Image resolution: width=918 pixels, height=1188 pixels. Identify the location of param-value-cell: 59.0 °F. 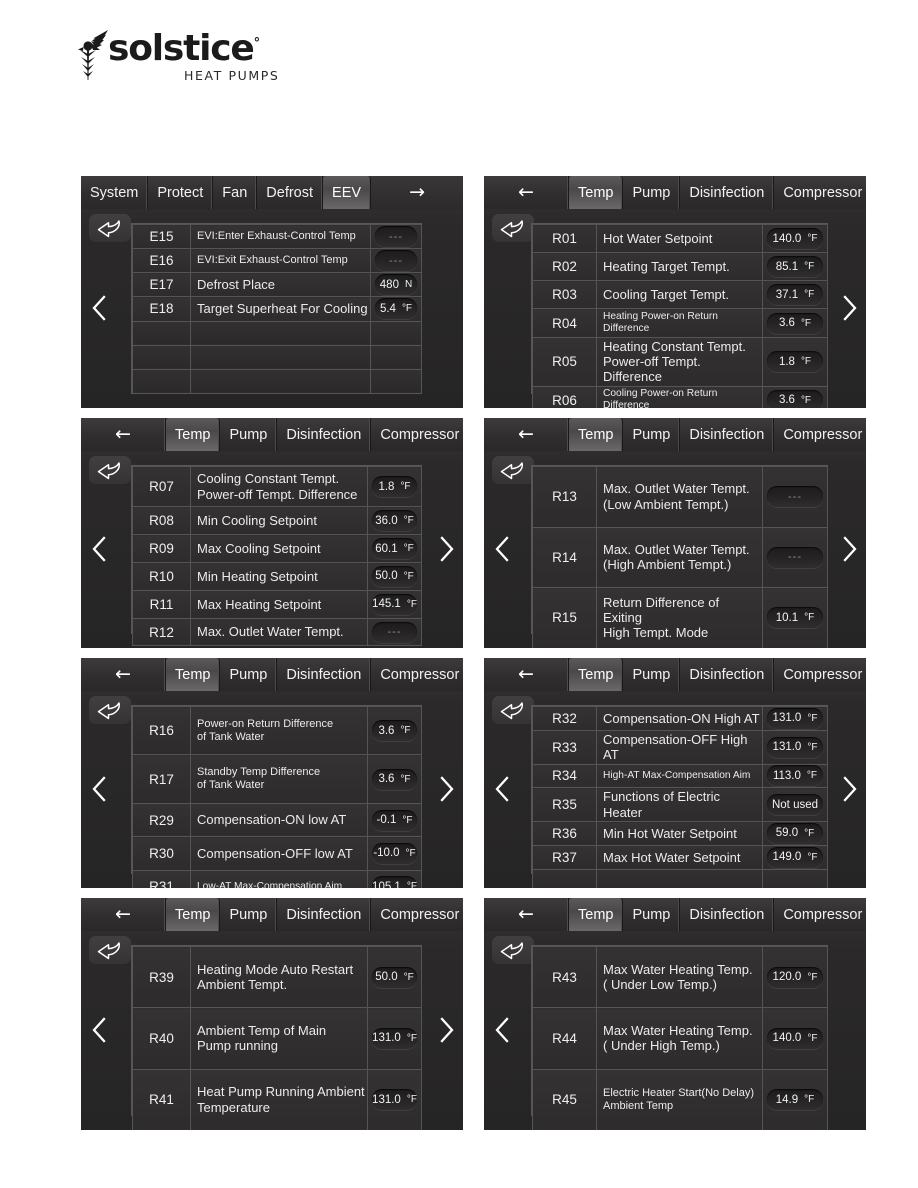
(795, 833).